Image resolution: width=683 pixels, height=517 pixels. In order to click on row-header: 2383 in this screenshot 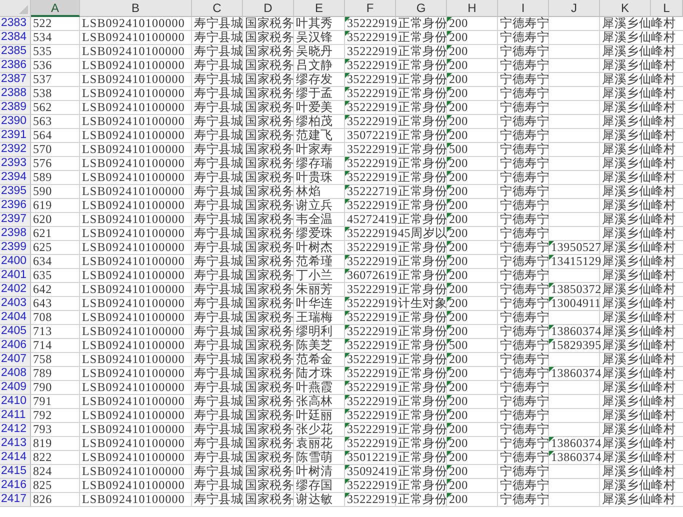, I will do `click(15, 24)`.